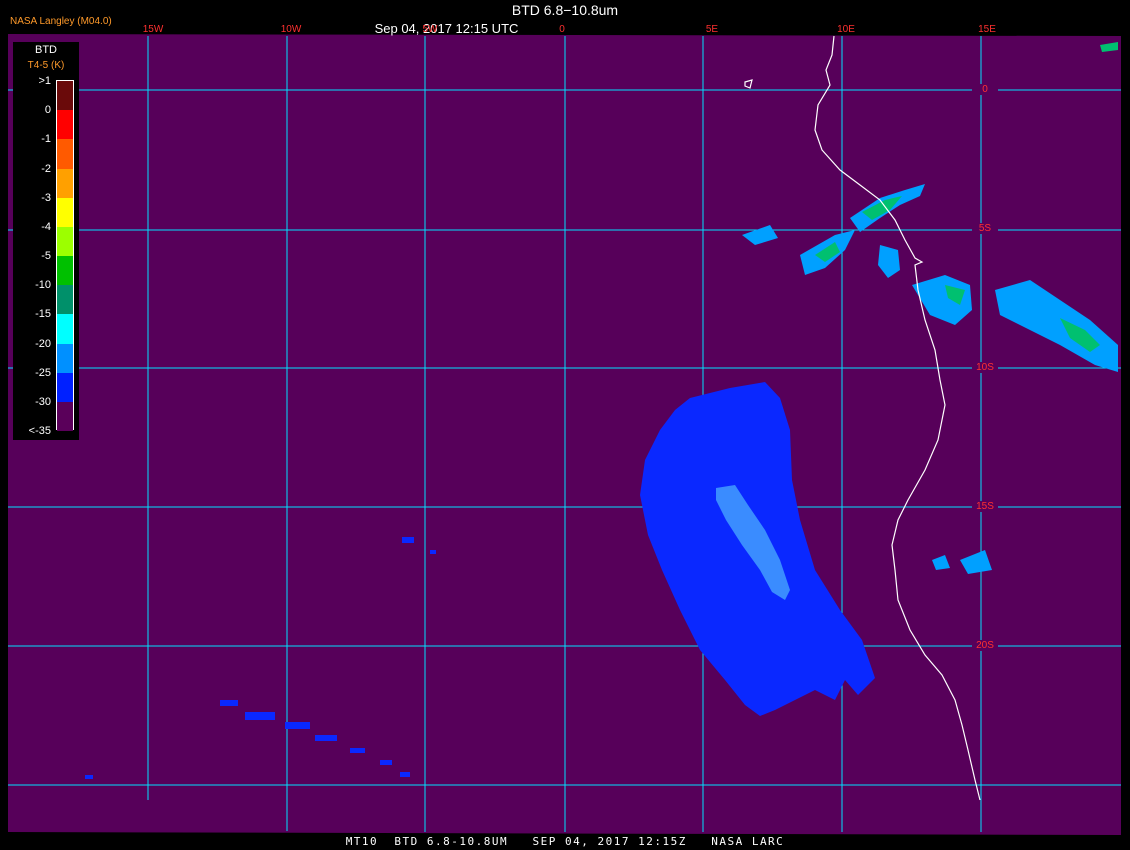  Describe the element at coordinates (46, 226) in the screenshot. I see `legend-tick-label: -4` at that location.